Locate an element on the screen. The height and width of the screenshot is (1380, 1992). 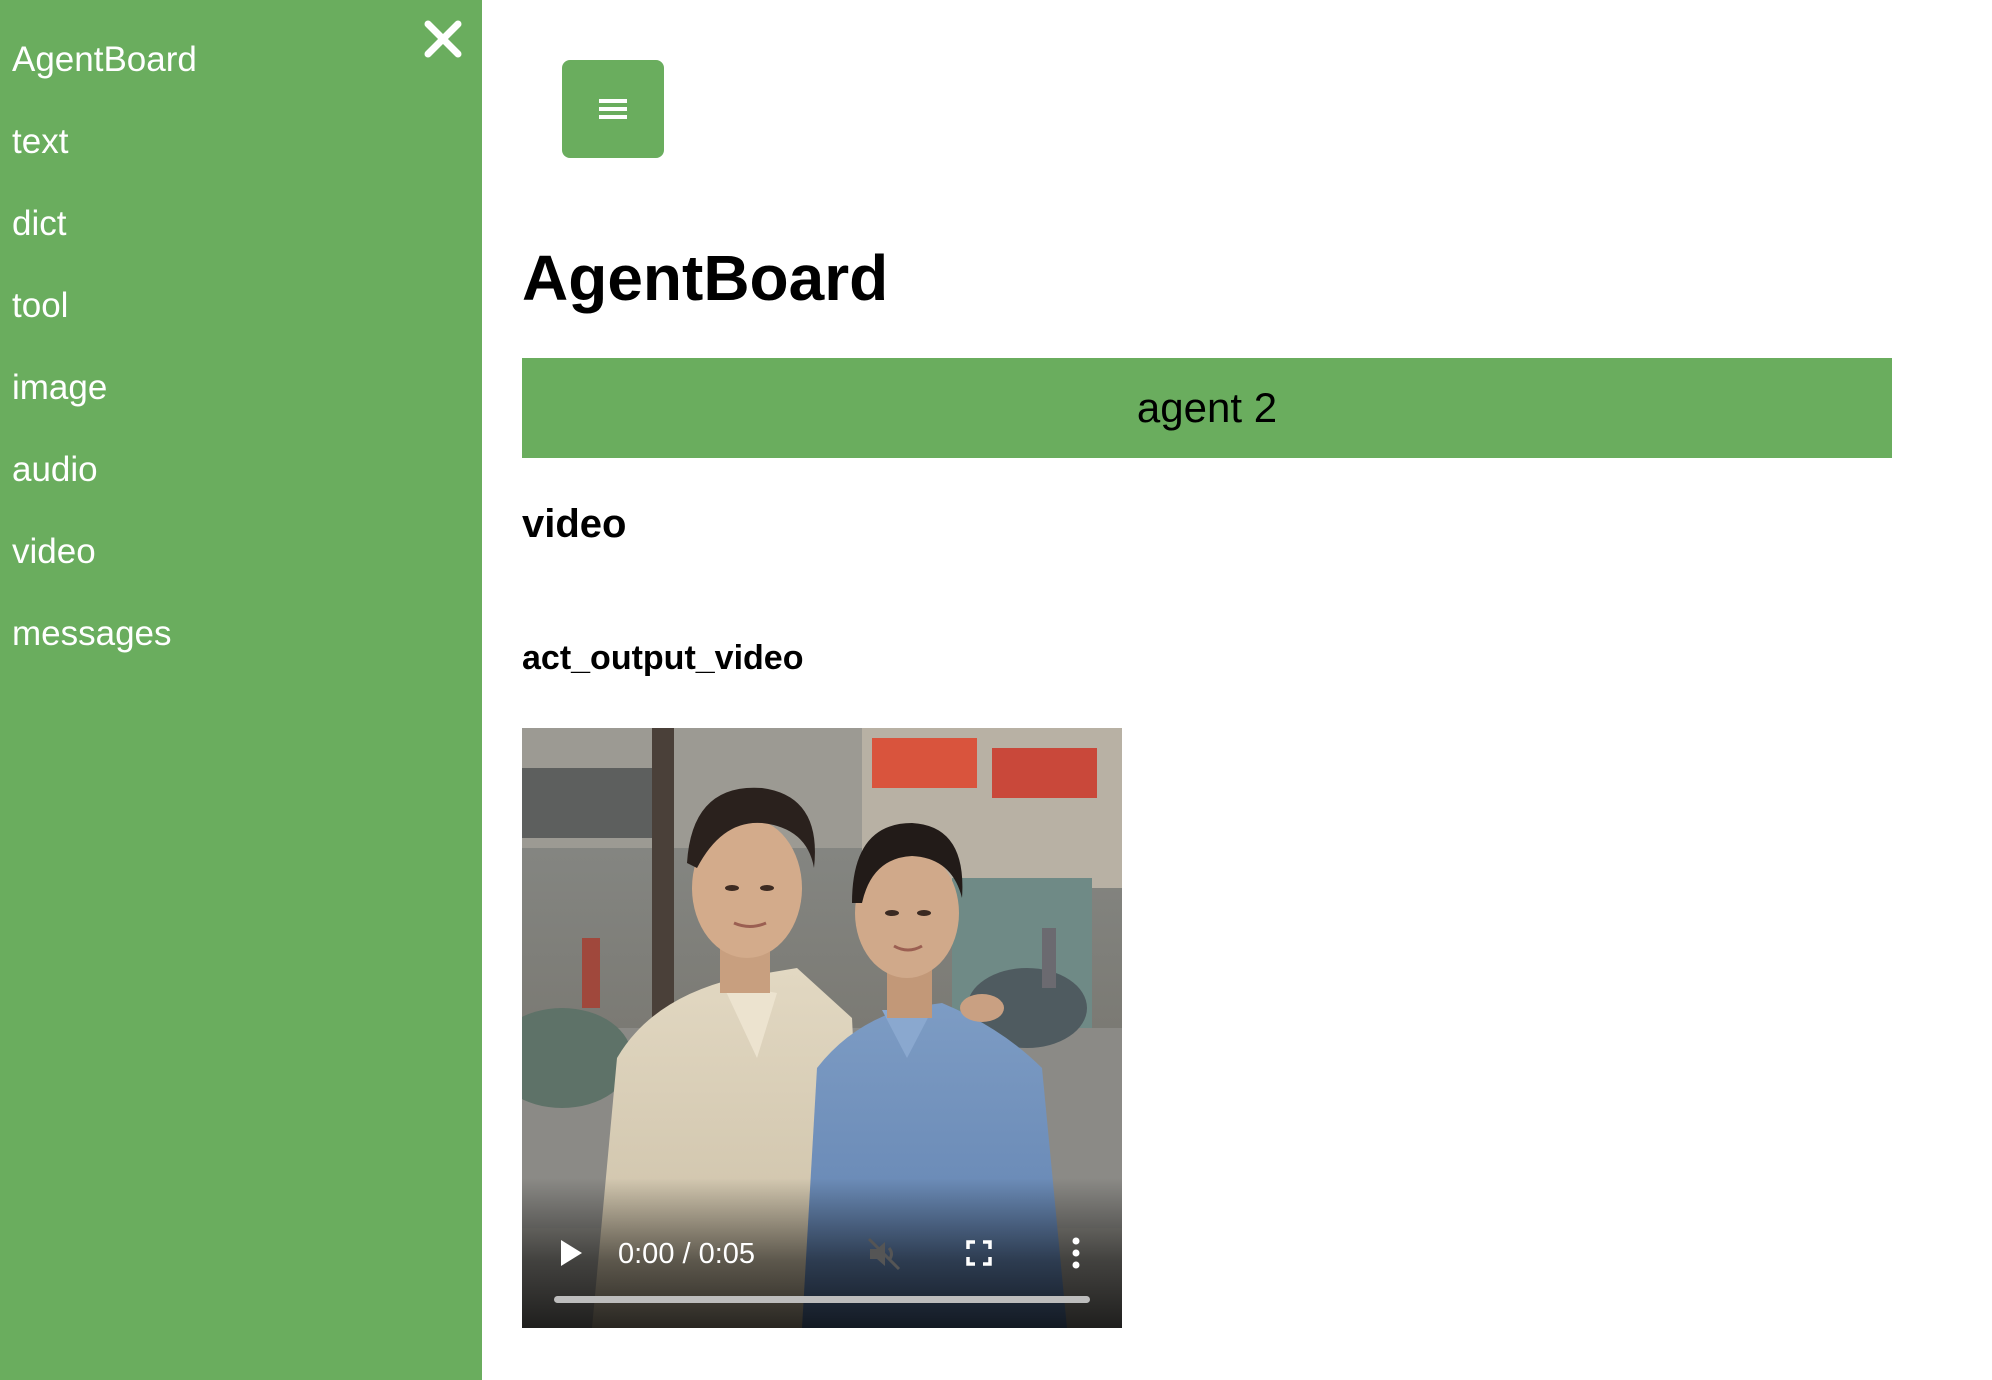
time-display: 0:00 / 0:05 is located at coordinates (687, 1254).